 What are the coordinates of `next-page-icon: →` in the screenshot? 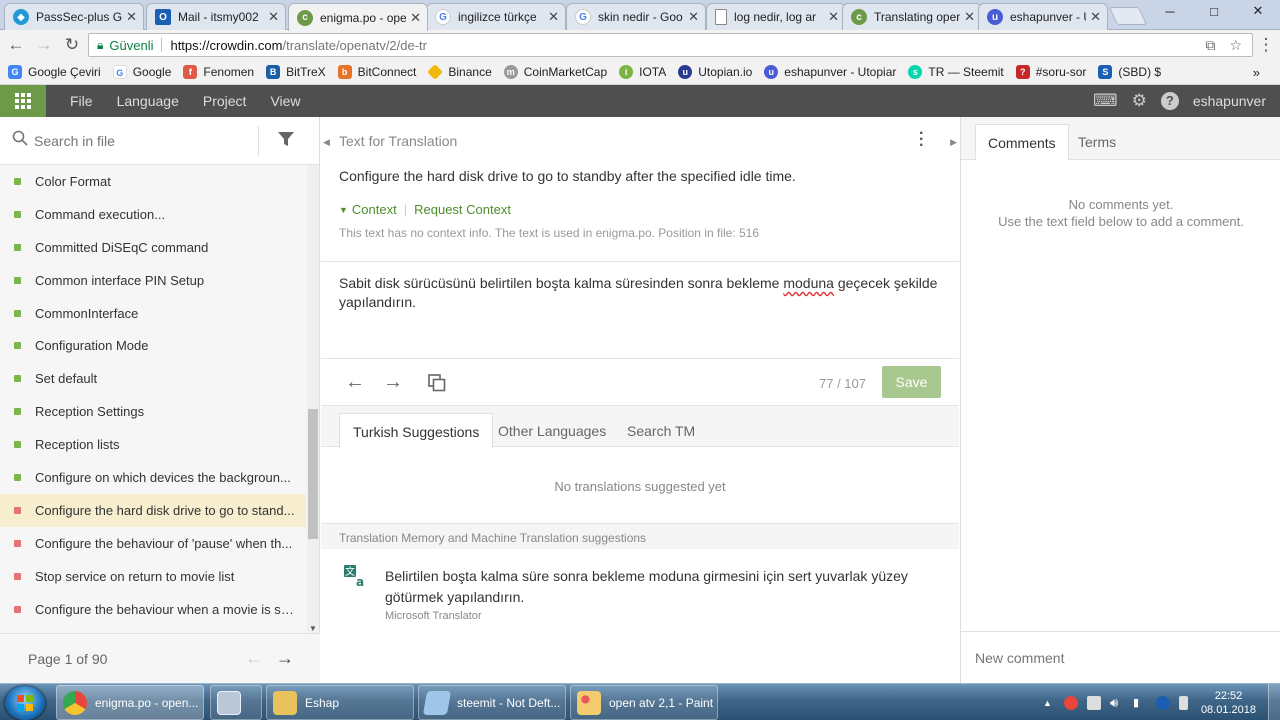 It's located at (285, 658).